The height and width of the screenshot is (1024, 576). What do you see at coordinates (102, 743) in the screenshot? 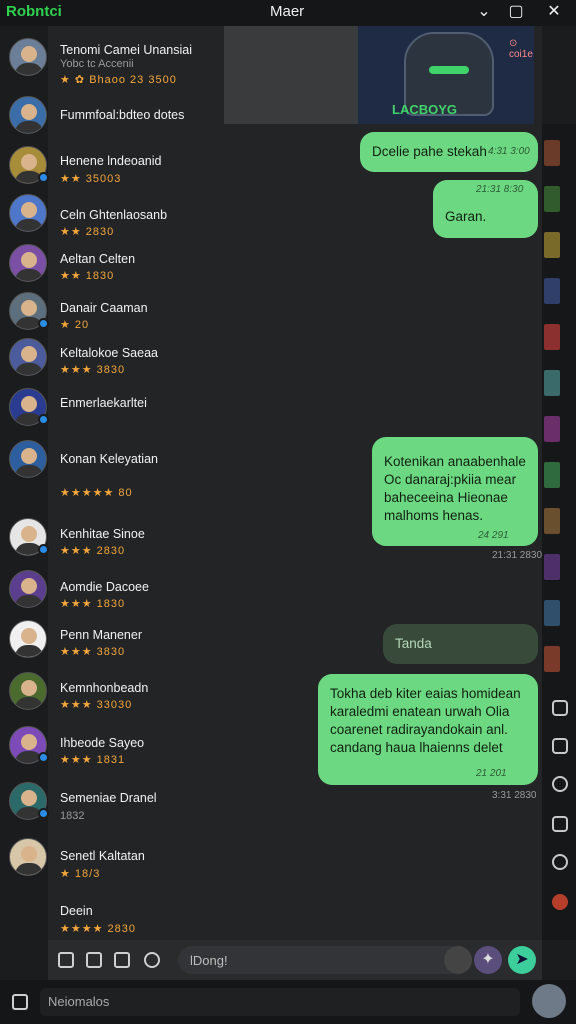
I see `contact-name: Ihbeode Sayeo` at bounding box center [102, 743].